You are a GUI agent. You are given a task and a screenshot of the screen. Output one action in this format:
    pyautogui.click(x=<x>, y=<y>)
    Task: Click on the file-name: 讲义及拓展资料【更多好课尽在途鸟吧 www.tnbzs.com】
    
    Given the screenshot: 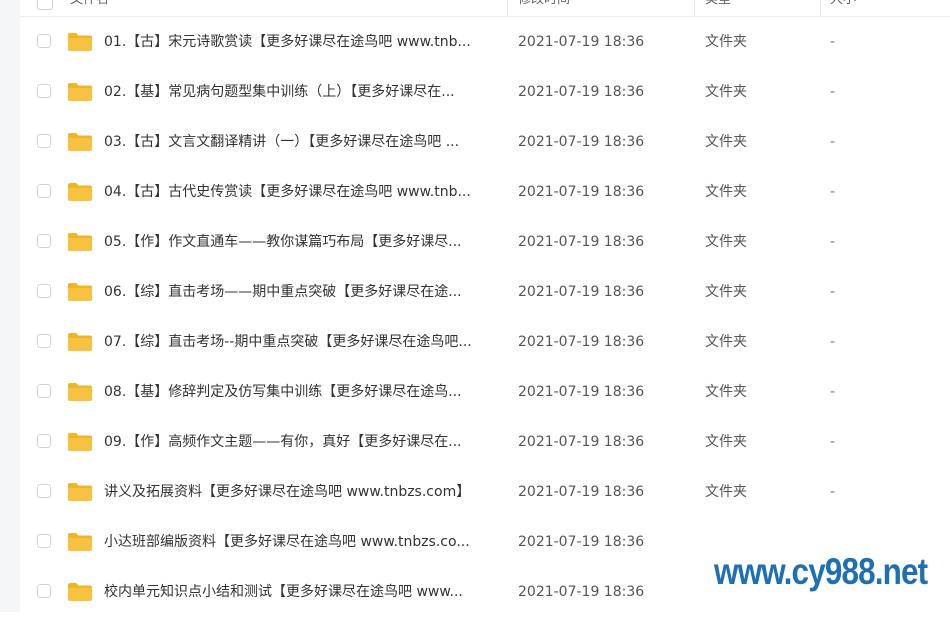 What is the action you would take?
    pyautogui.click(x=304, y=492)
    